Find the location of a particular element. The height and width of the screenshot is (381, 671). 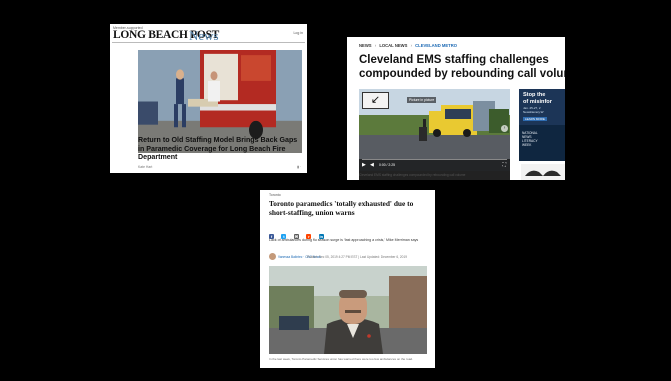

picture-in-picture-button: Picture in picture is located at coordinates (422, 100).